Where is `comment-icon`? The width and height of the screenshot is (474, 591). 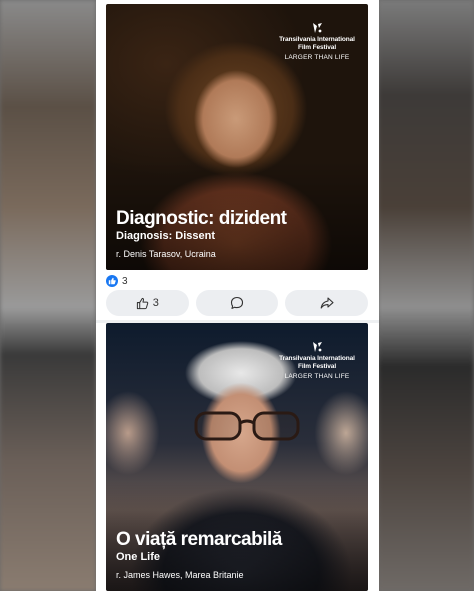
comment-icon is located at coordinates (237, 302).